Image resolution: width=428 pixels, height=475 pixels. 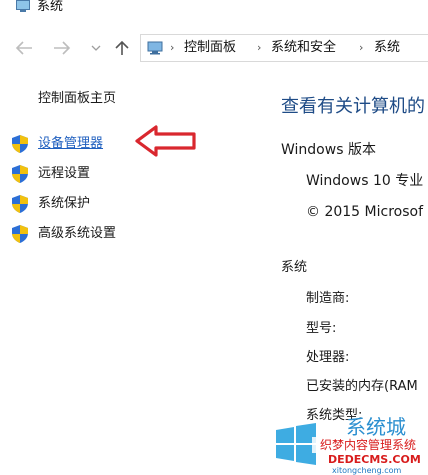 I want to click on page-title: 查看有关计算机的, so click(x=353, y=106).